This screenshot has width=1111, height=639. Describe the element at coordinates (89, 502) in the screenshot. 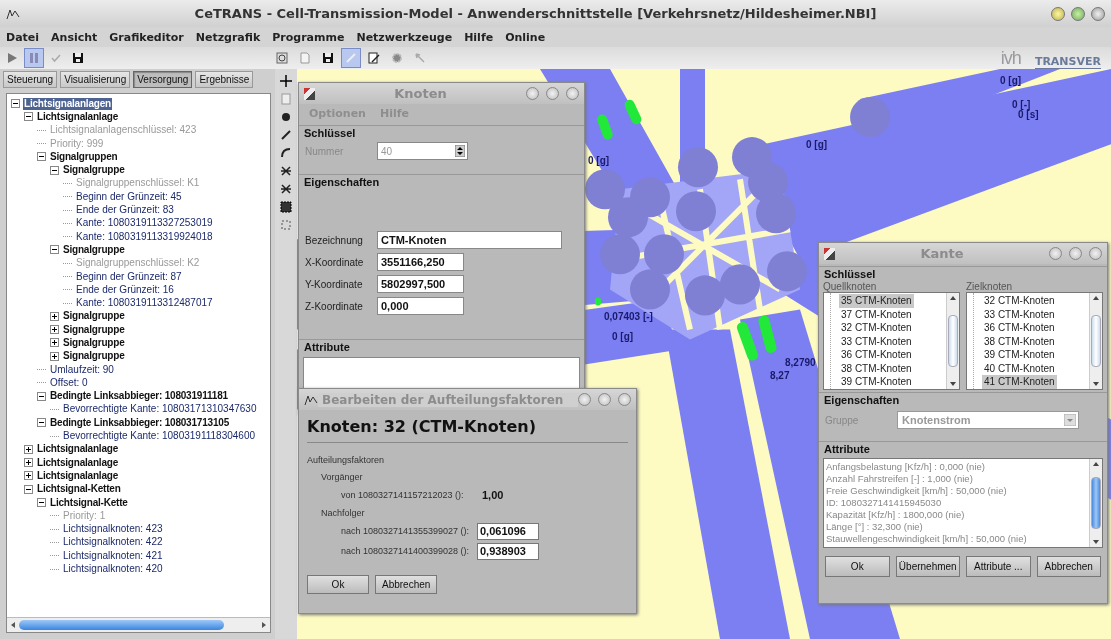

I see `tree-item: Lichtsignal-Kette` at that location.